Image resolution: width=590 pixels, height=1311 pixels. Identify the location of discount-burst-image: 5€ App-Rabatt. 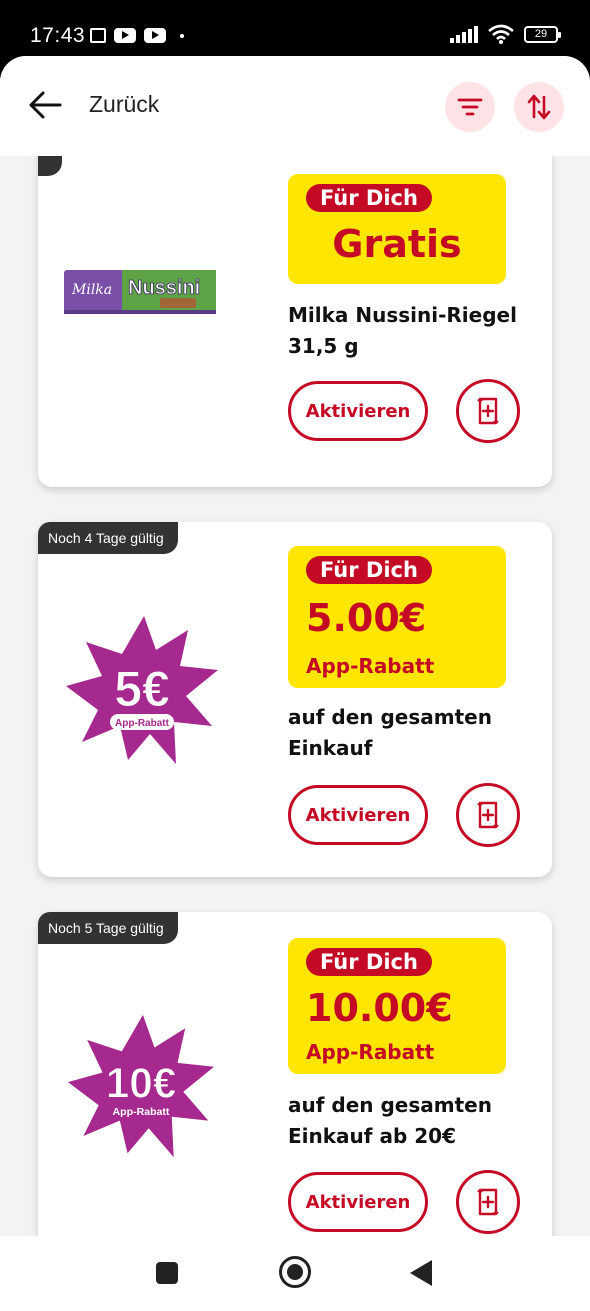
(142, 690).